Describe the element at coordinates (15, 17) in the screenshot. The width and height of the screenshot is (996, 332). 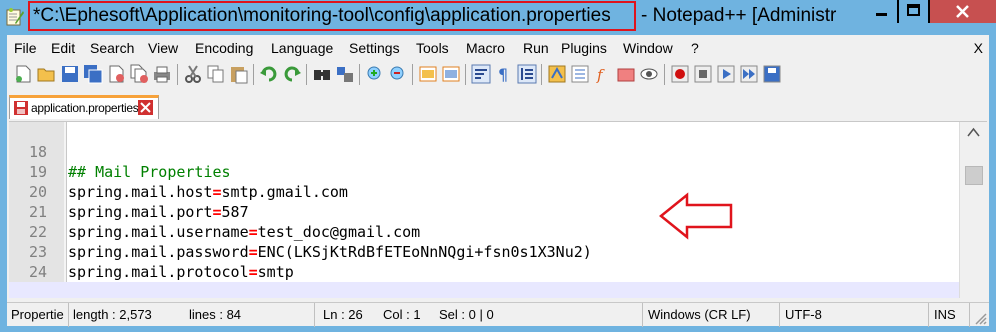
I see `notepadpp-app-icon` at that location.